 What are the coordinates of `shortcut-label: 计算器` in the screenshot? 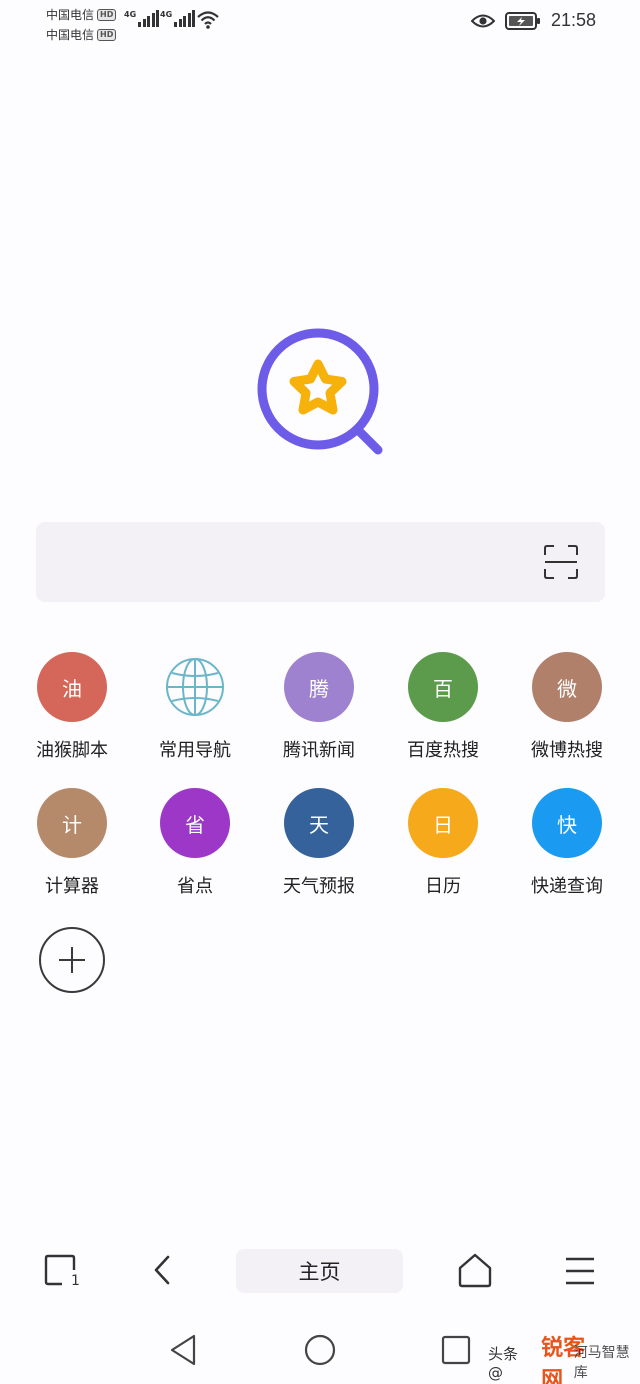 It's located at (72, 886).